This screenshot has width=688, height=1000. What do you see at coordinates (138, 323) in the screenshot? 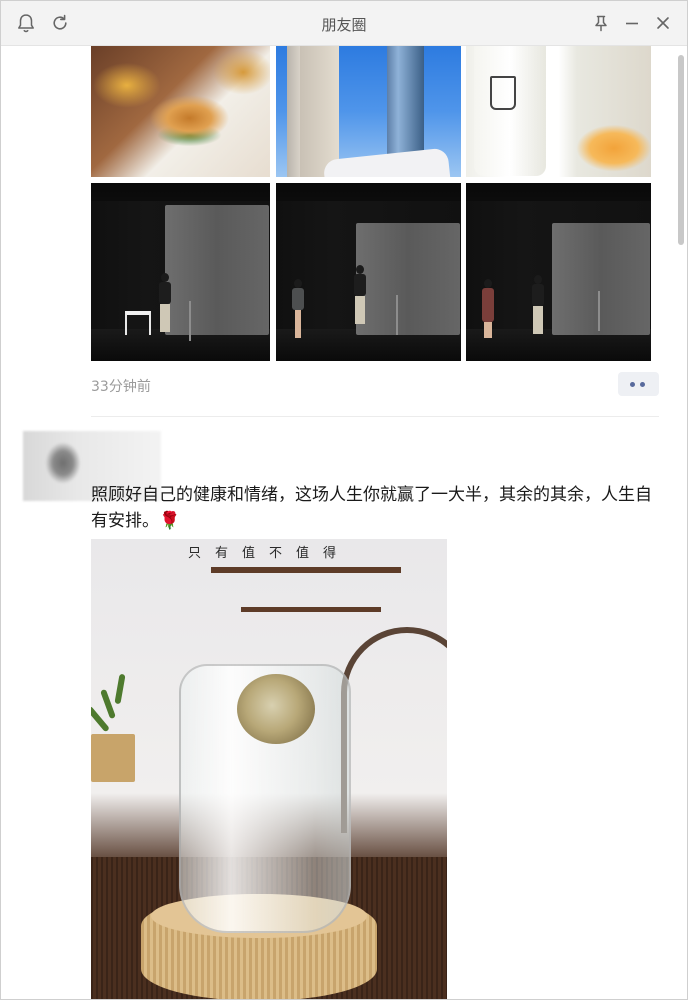
I see `stool` at bounding box center [138, 323].